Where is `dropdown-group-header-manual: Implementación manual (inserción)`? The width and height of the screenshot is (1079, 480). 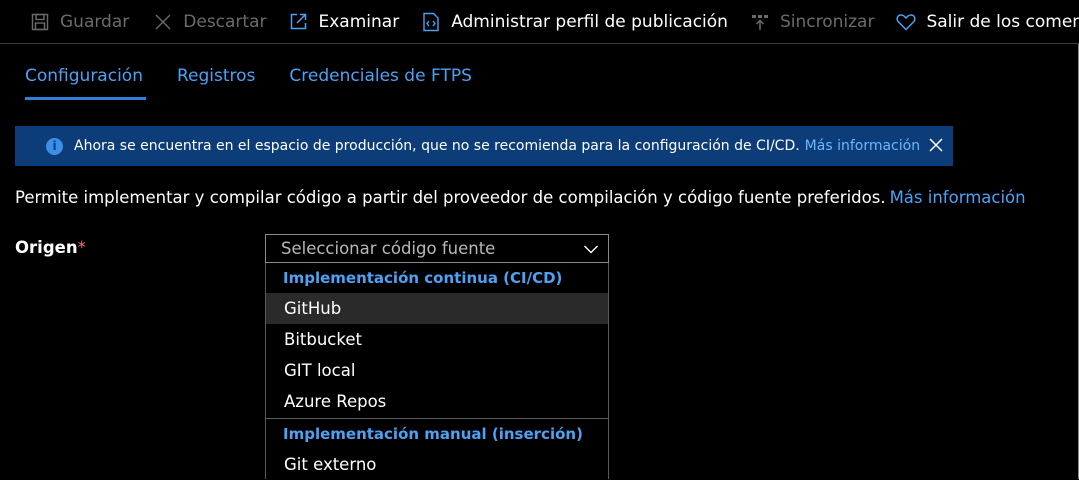
dropdown-group-header-manual: Implementación manual (inserción) is located at coordinates (433, 434).